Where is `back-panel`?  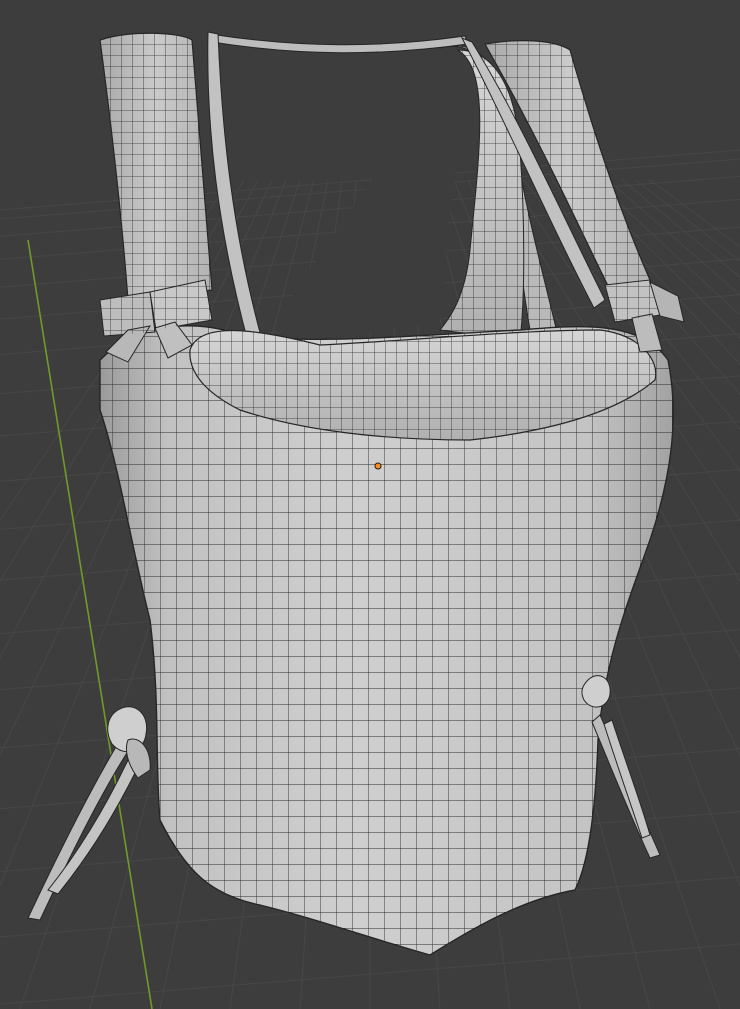 back-panel is located at coordinates (370, 202).